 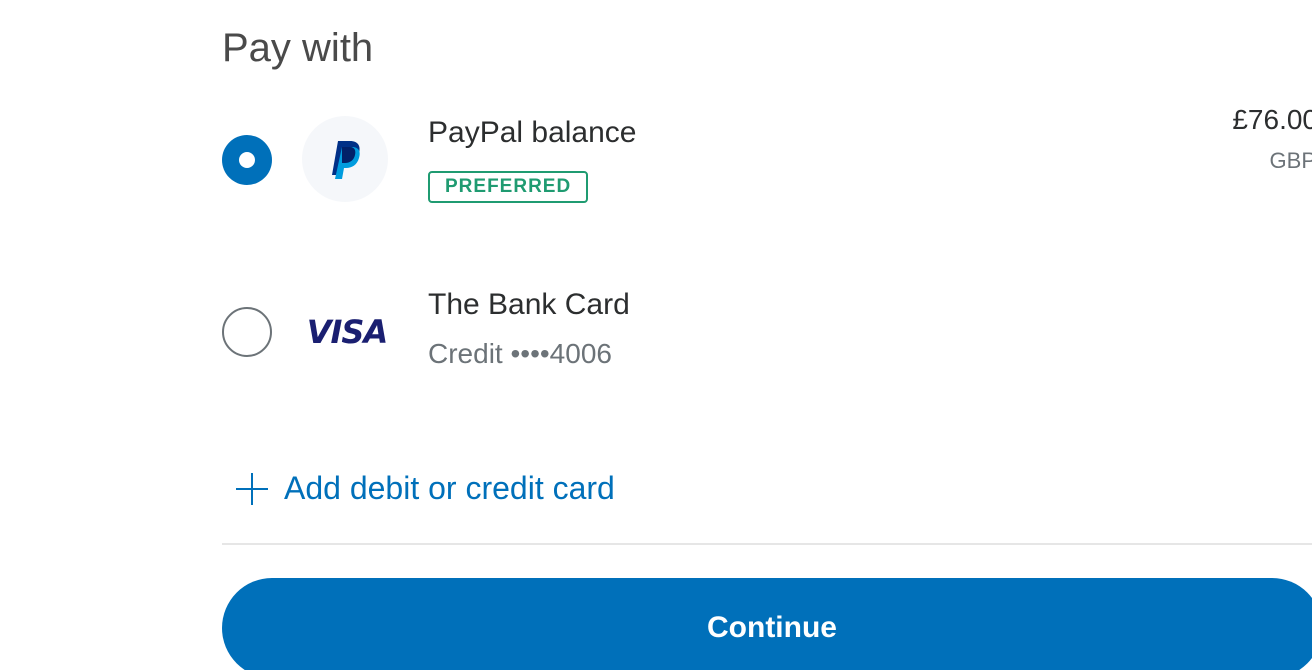 What do you see at coordinates (449, 488) in the screenshot?
I see `add-card-label: Add debit or credit card` at bounding box center [449, 488].